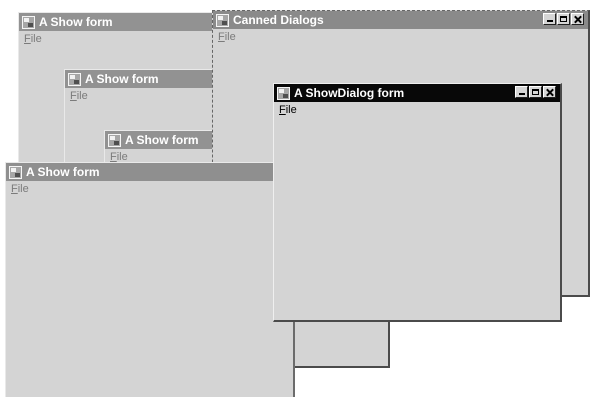 Image resolution: width=590 pixels, height=397 pixels. I want to click on underlying-window-fragment, so click(341, 344).